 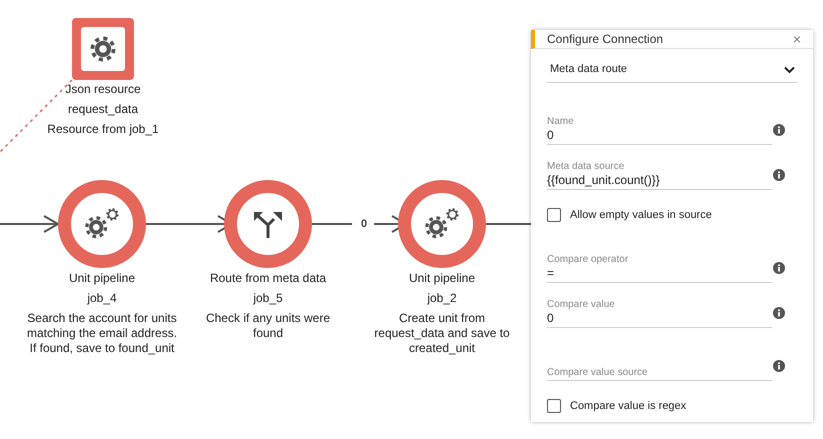 I want to click on node-name: job_5, so click(x=268, y=299).